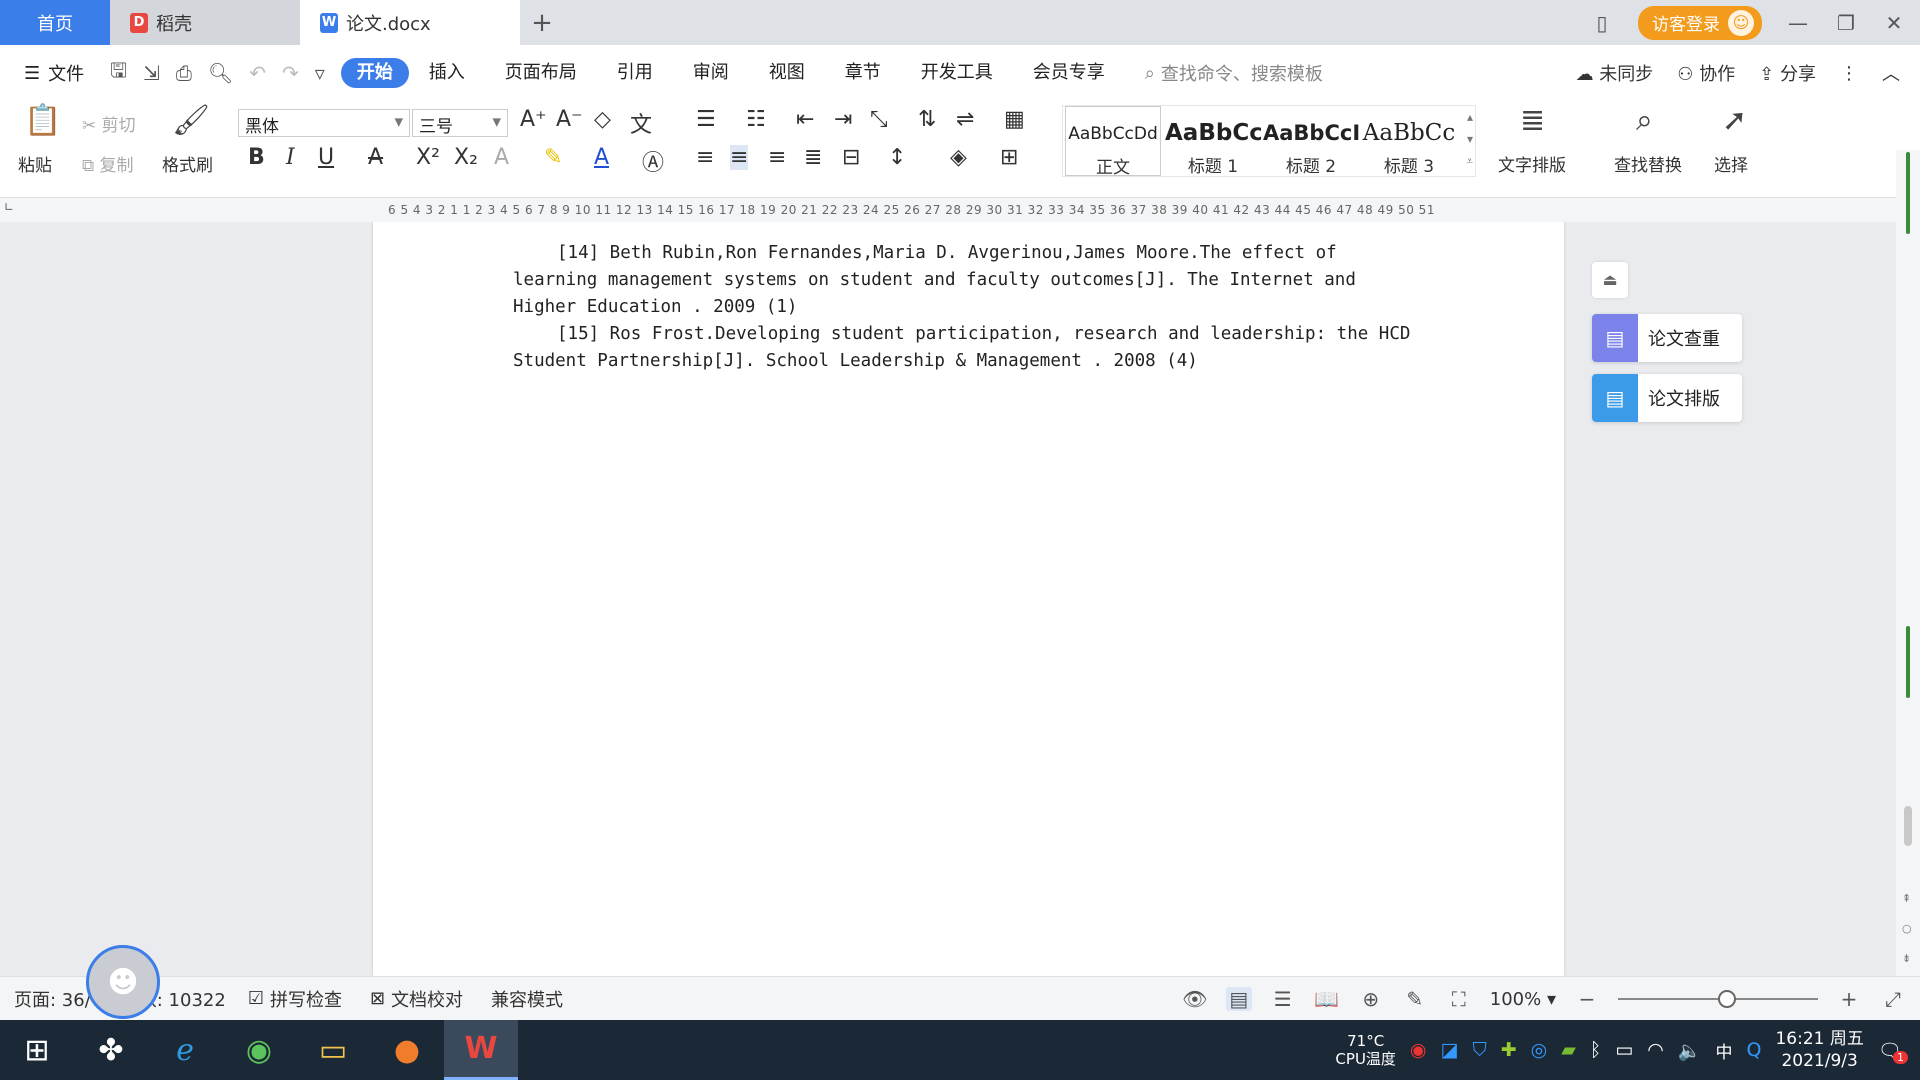  What do you see at coordinates (375, 157) in the screenshot?
I see `strikethrough-icon: A` at bounding box center [375, 157].